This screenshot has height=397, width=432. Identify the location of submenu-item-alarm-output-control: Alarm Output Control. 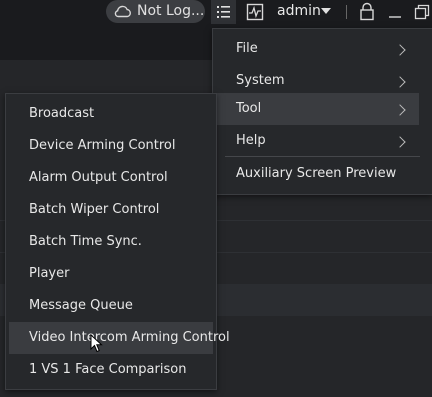
(111, 178).